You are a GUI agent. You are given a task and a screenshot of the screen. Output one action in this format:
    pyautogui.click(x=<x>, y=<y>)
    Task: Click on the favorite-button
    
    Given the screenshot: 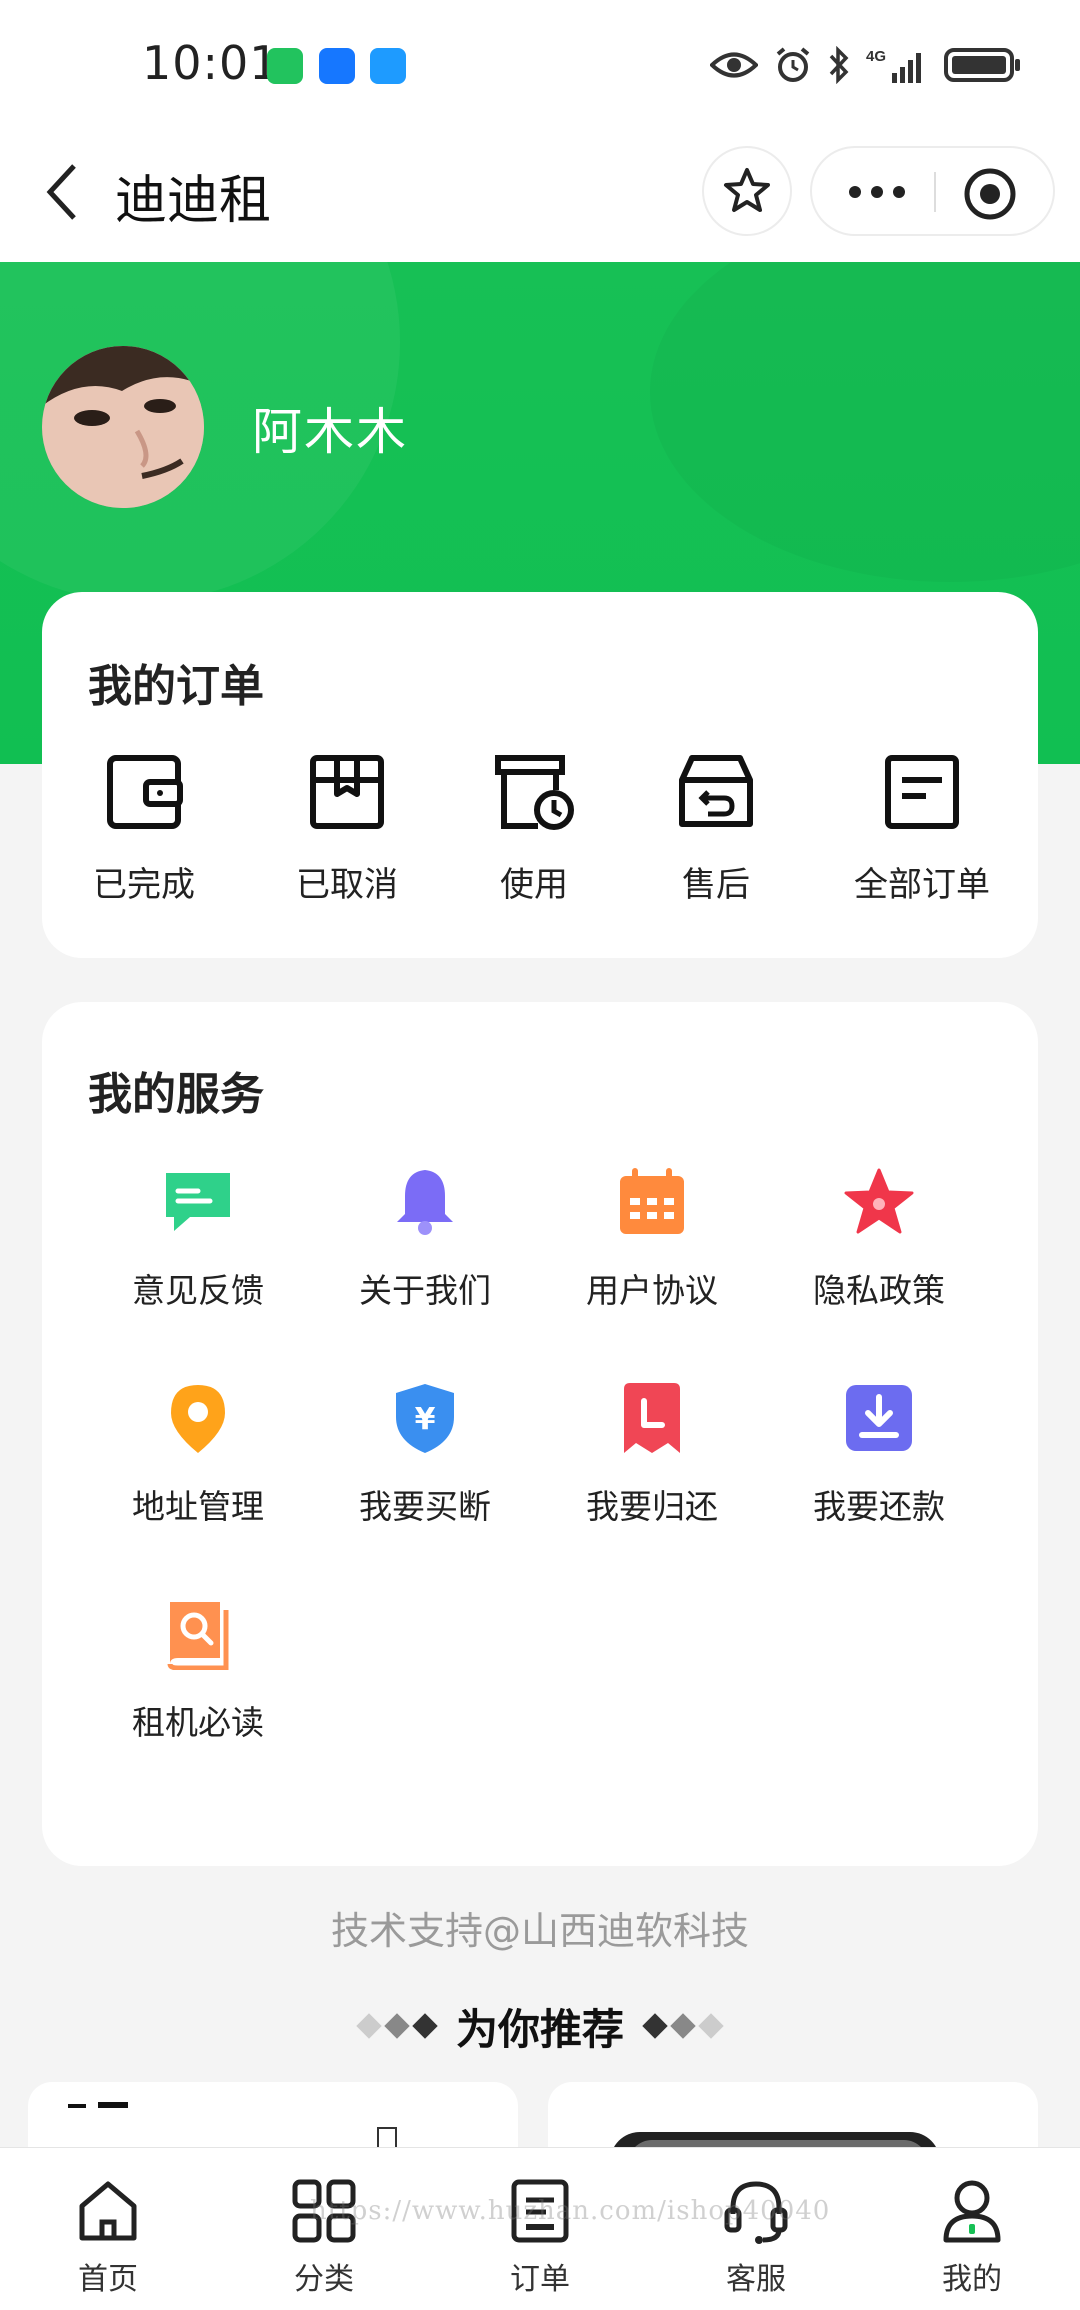 What is the action you would take?
    pyautogui.click(x=747, y=191)
    